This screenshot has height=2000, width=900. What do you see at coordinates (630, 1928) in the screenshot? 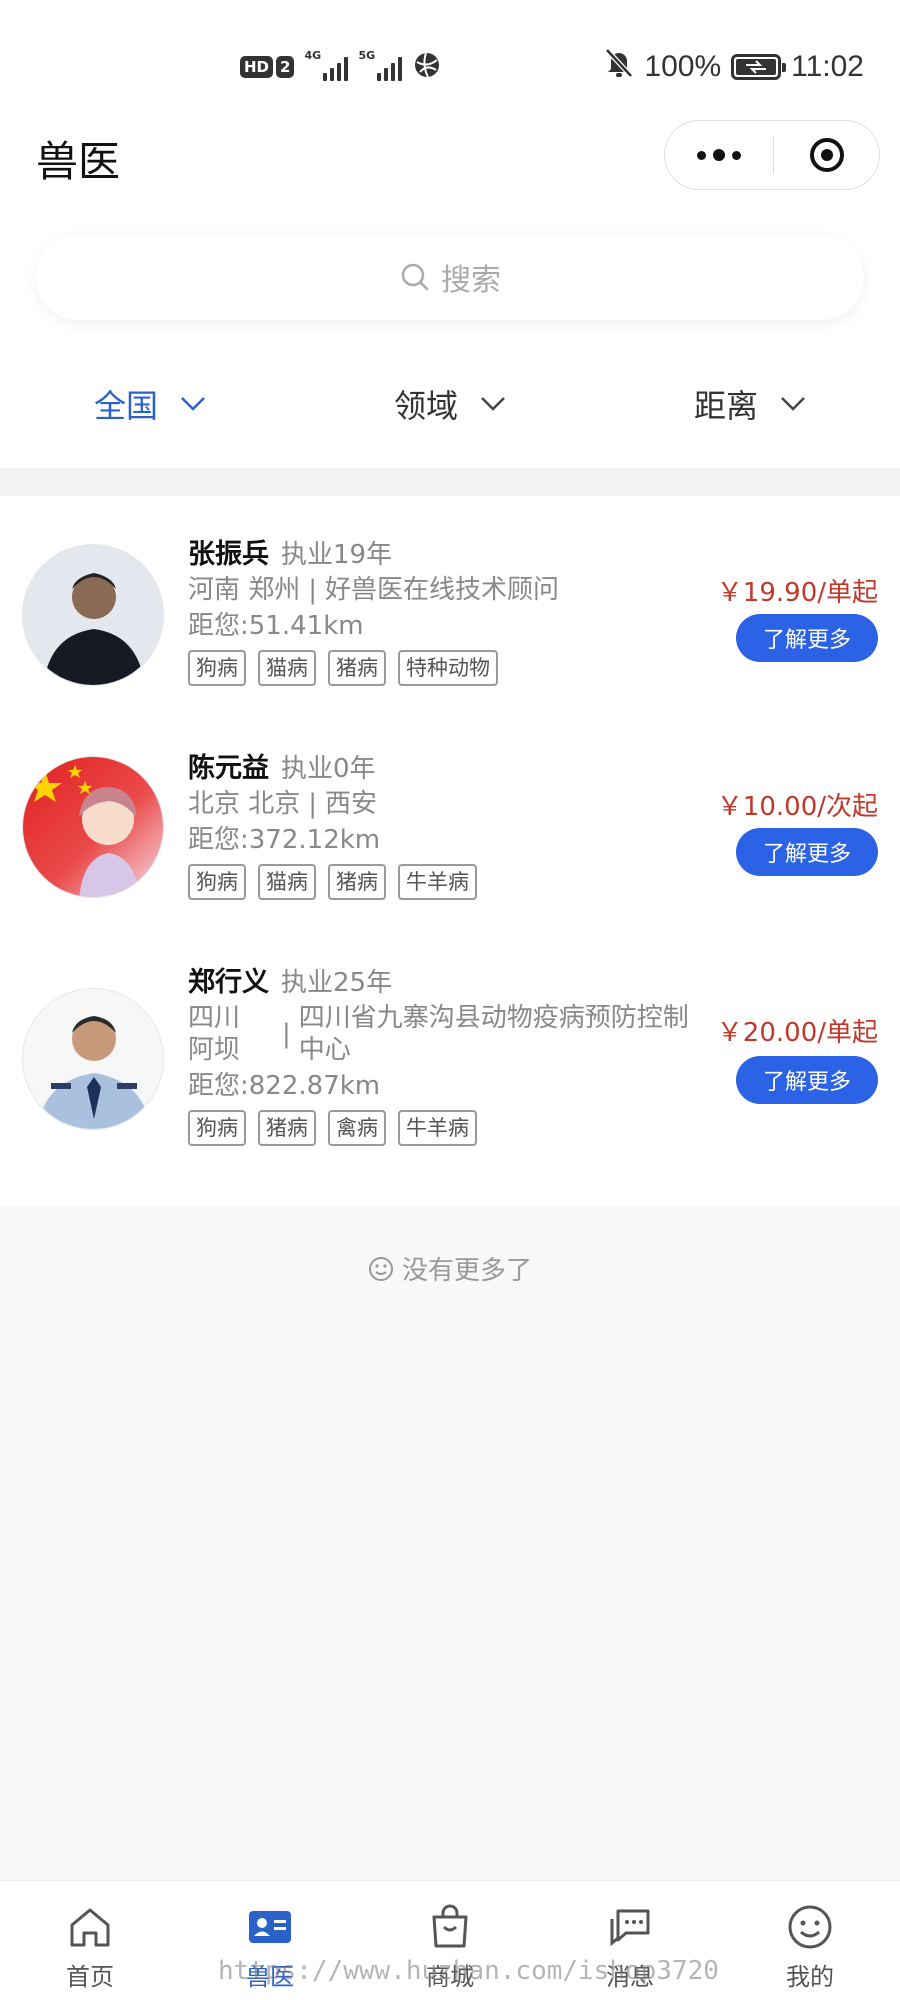
I see `message-icon` at bounding box center [630, 1928].